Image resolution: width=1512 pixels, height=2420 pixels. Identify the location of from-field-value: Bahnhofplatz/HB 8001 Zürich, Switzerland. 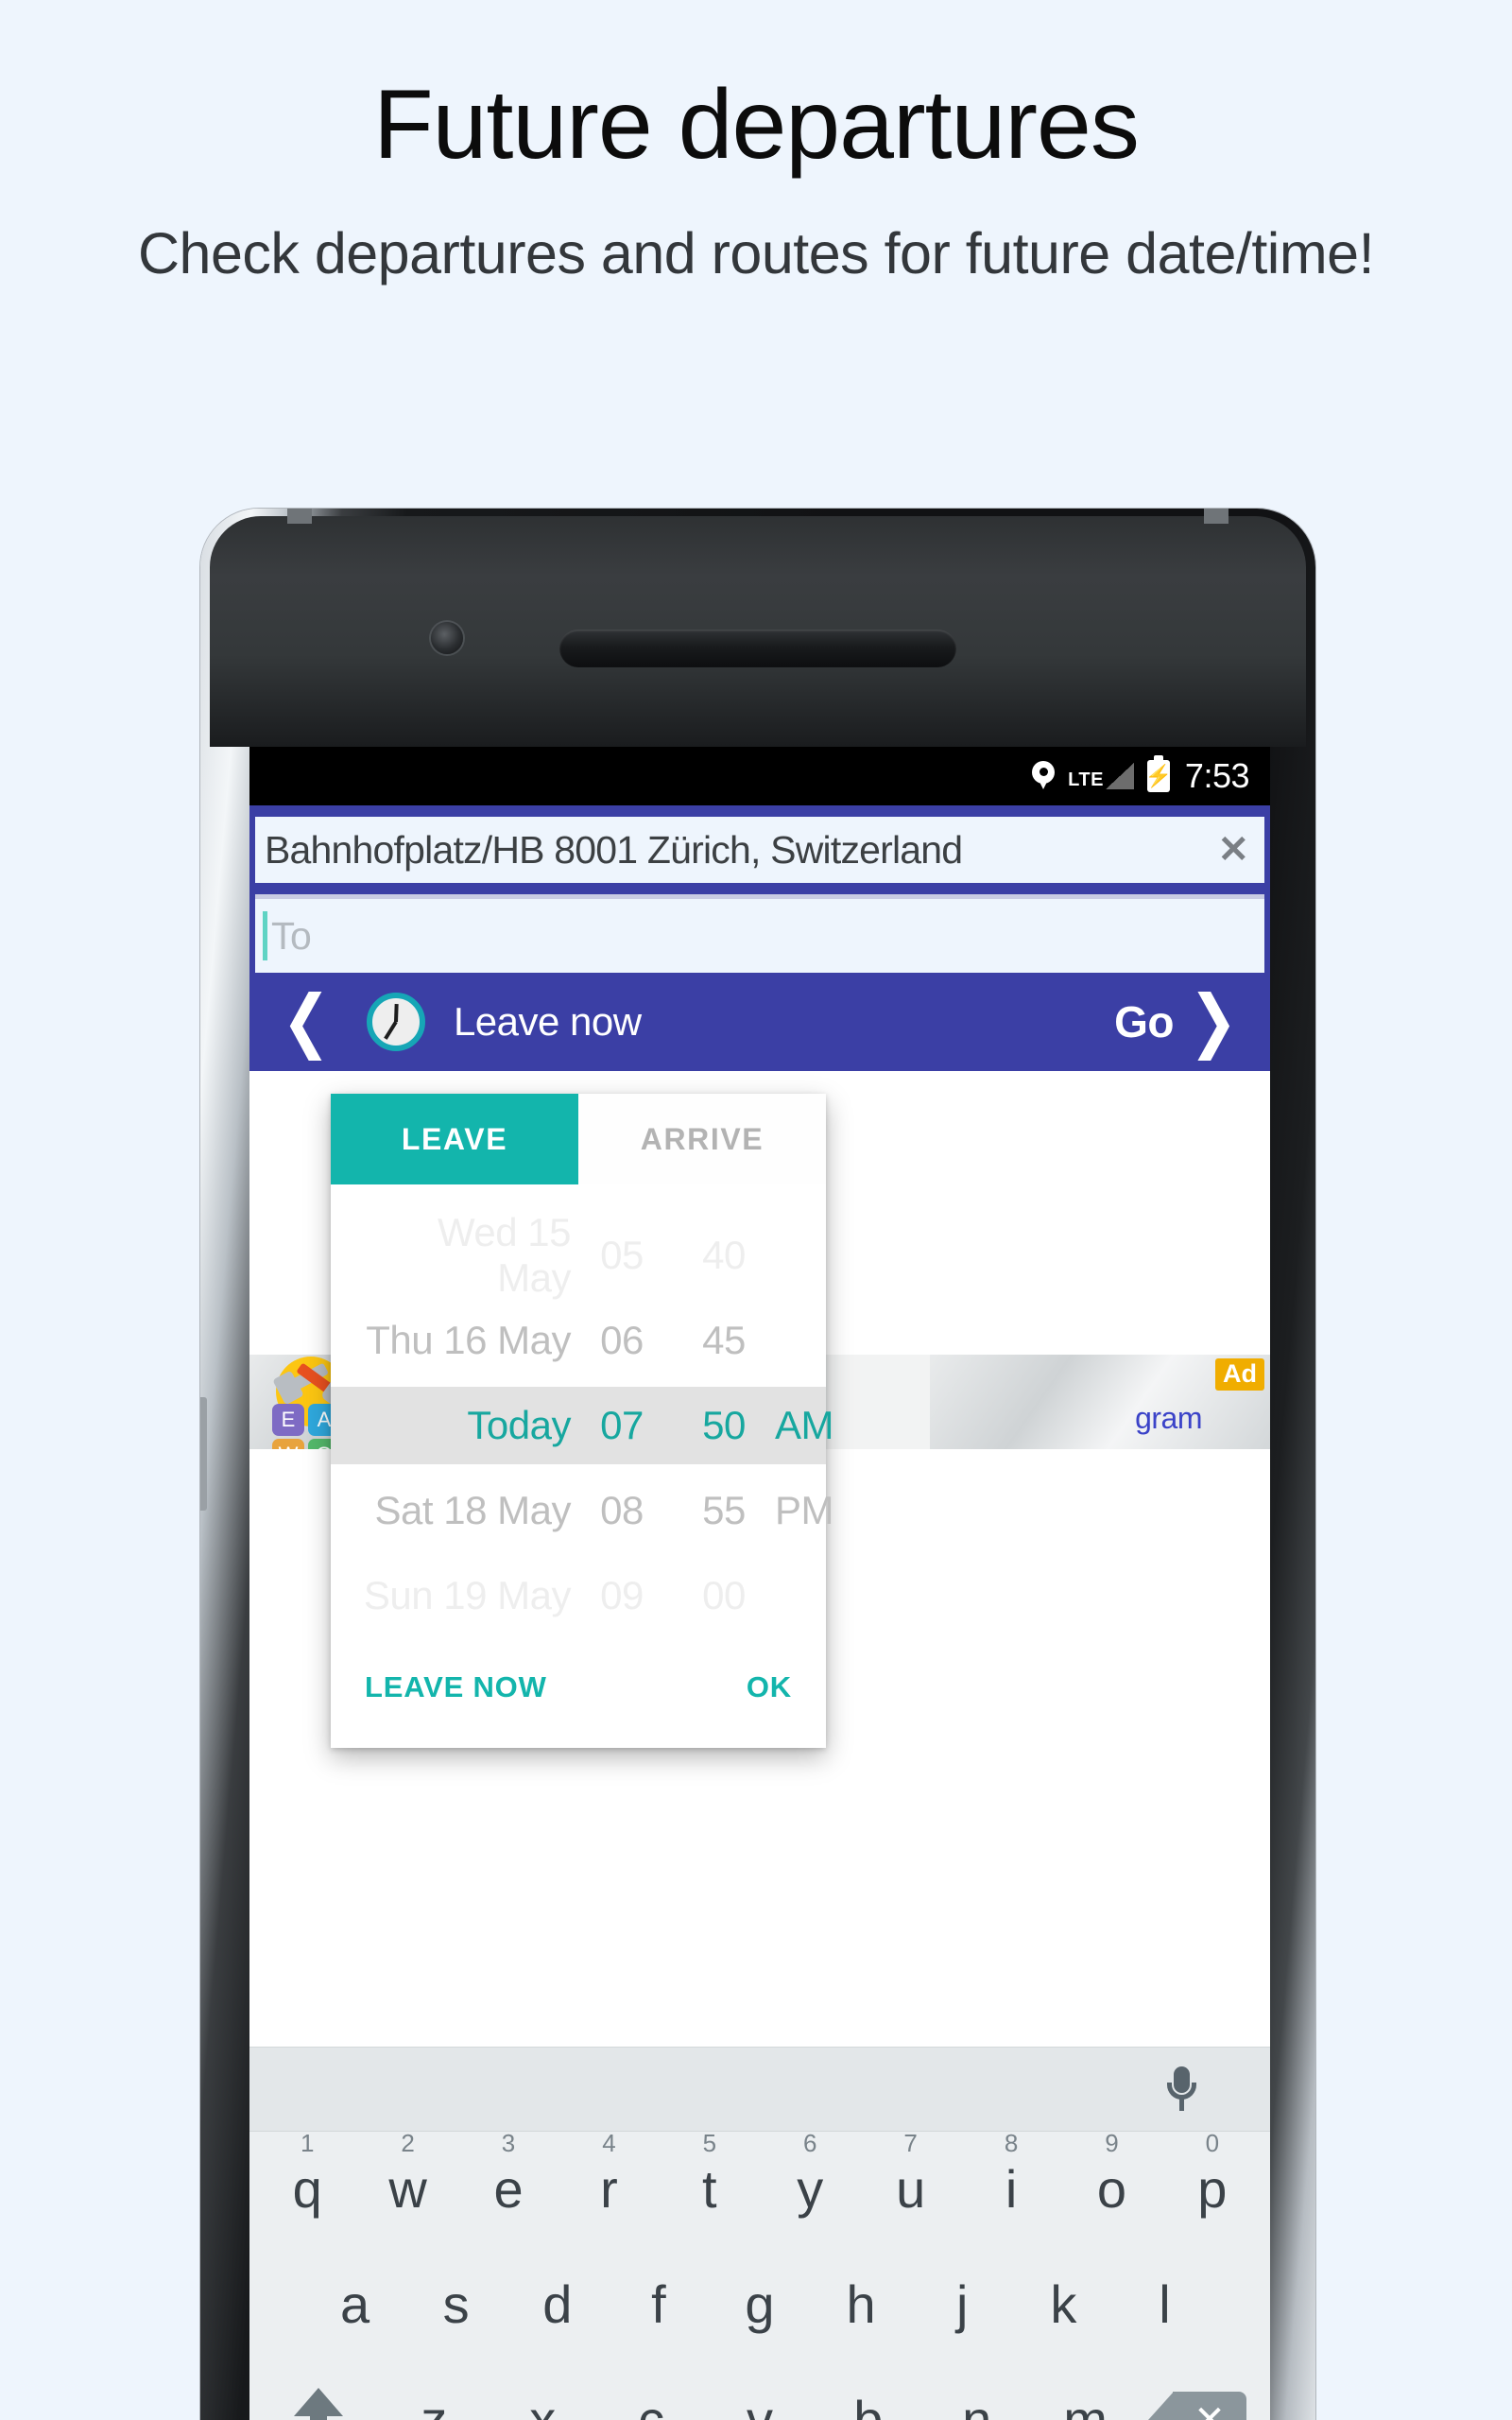
(614, 849).